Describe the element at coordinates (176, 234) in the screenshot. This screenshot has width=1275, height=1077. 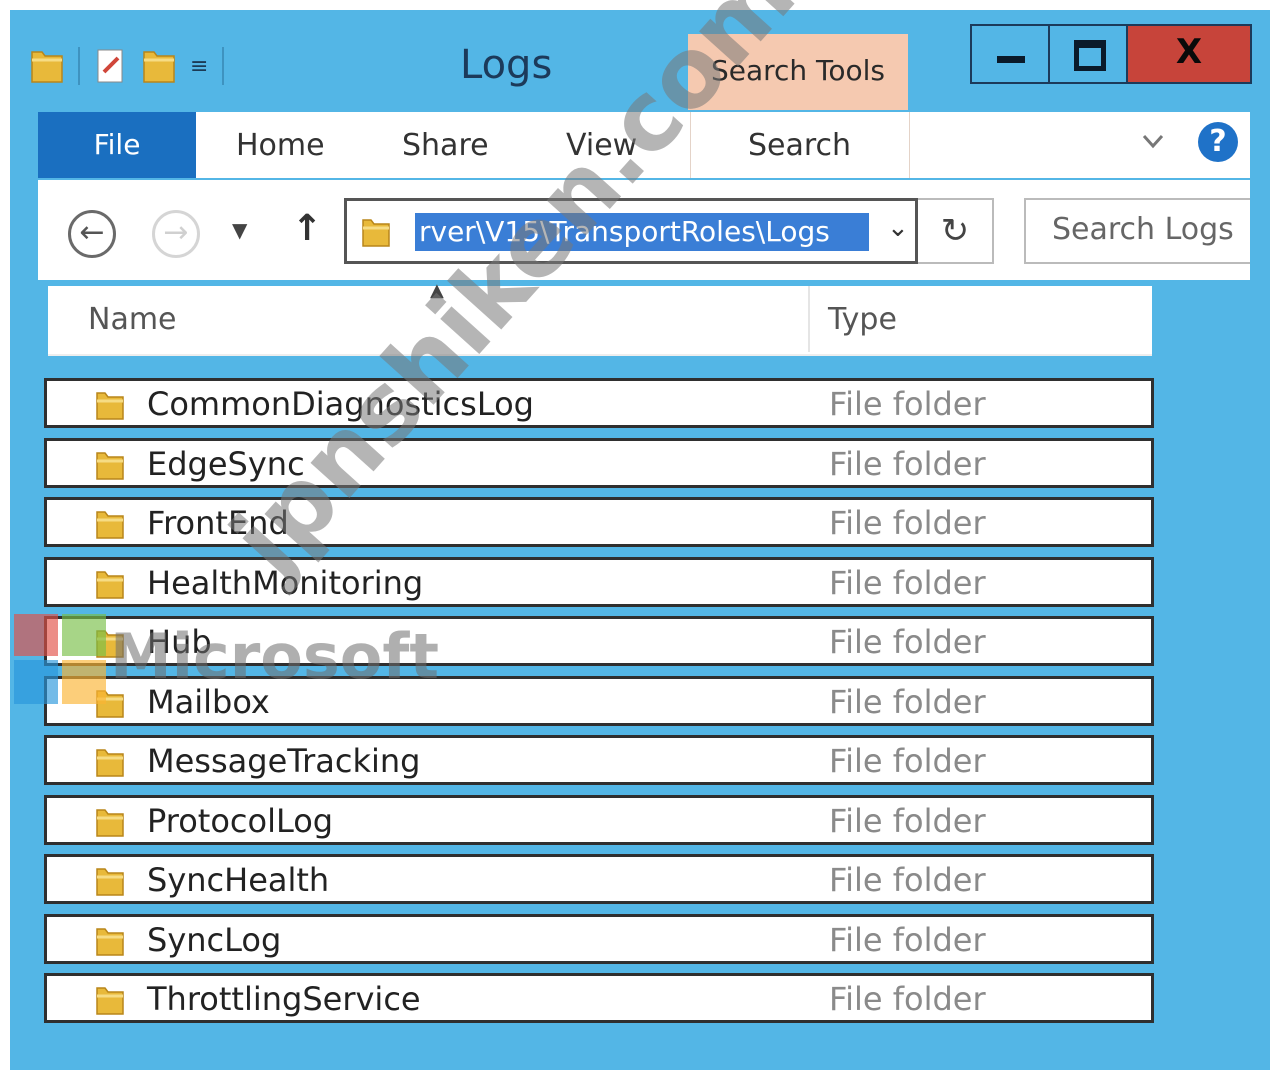
I see `forward-button: →` at that location.